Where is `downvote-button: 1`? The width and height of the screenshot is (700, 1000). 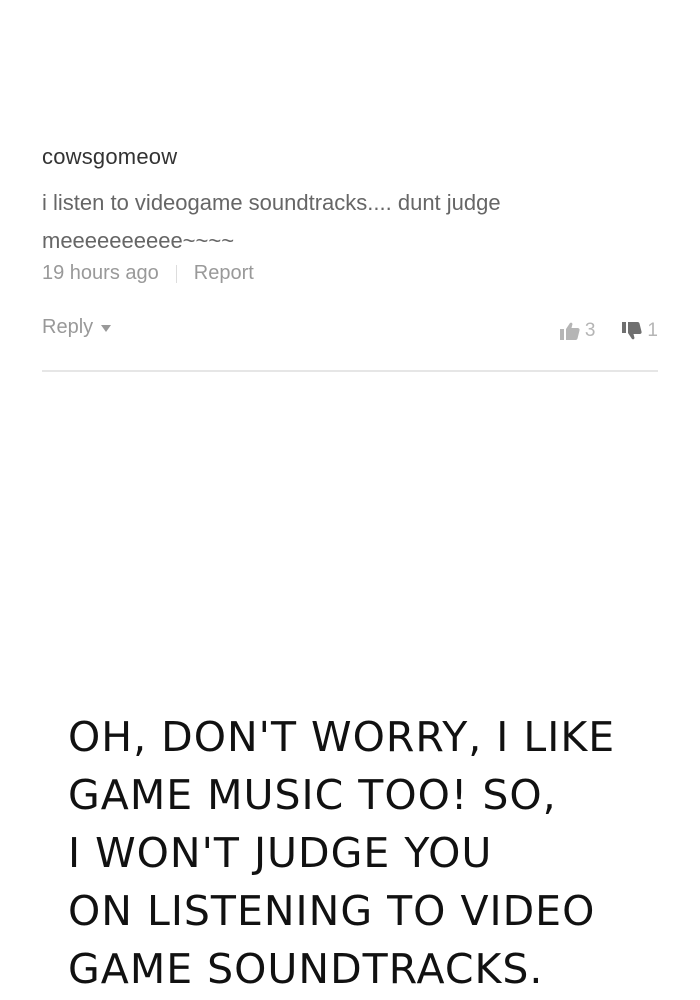 downvote-button: 1 is located at coordinates (639, 331).